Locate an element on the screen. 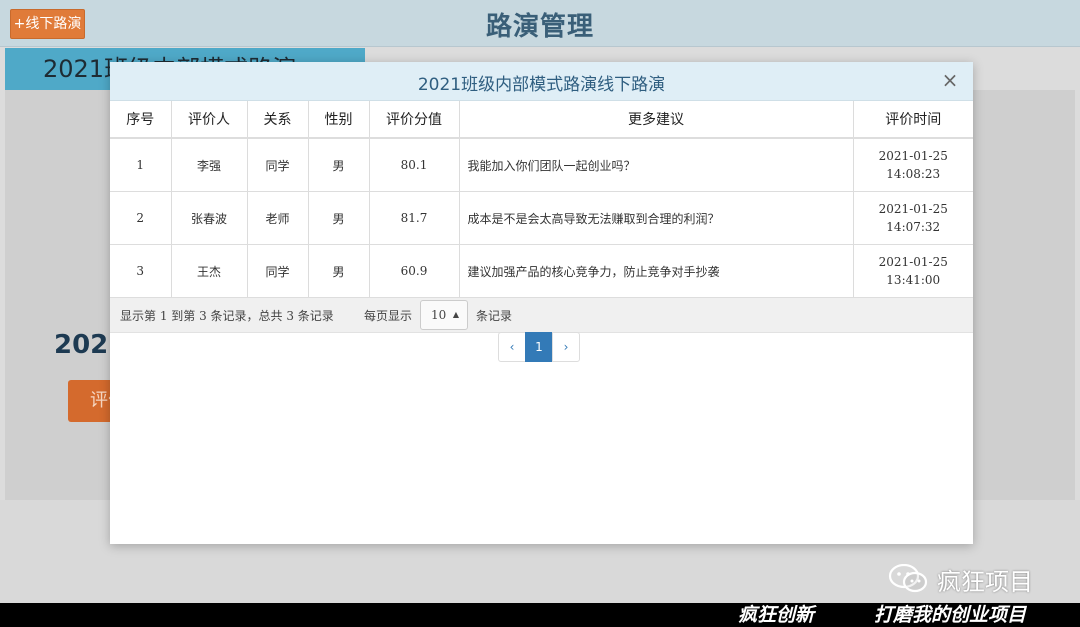 Image resolution: width=1080 pixels, height=627 pixels. page-header: +线下路演 路演管理 is located at coordinates (540, 23).